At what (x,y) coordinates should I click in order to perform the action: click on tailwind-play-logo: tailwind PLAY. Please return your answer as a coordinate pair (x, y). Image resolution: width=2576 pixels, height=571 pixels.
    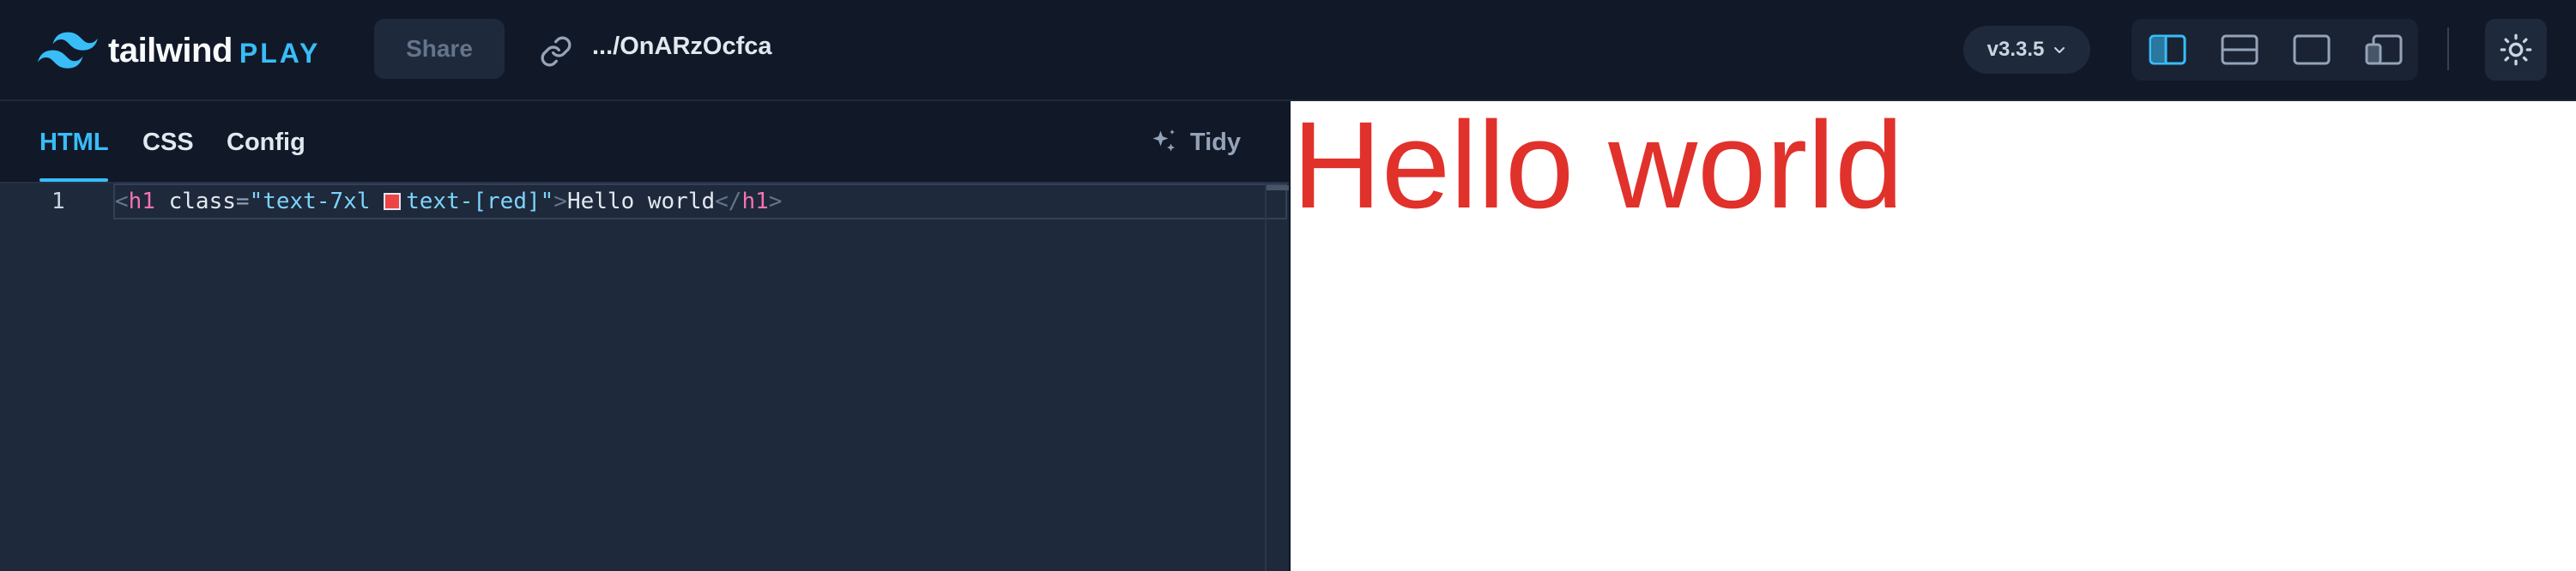
    Looking at the image, I should click on (179, 50).